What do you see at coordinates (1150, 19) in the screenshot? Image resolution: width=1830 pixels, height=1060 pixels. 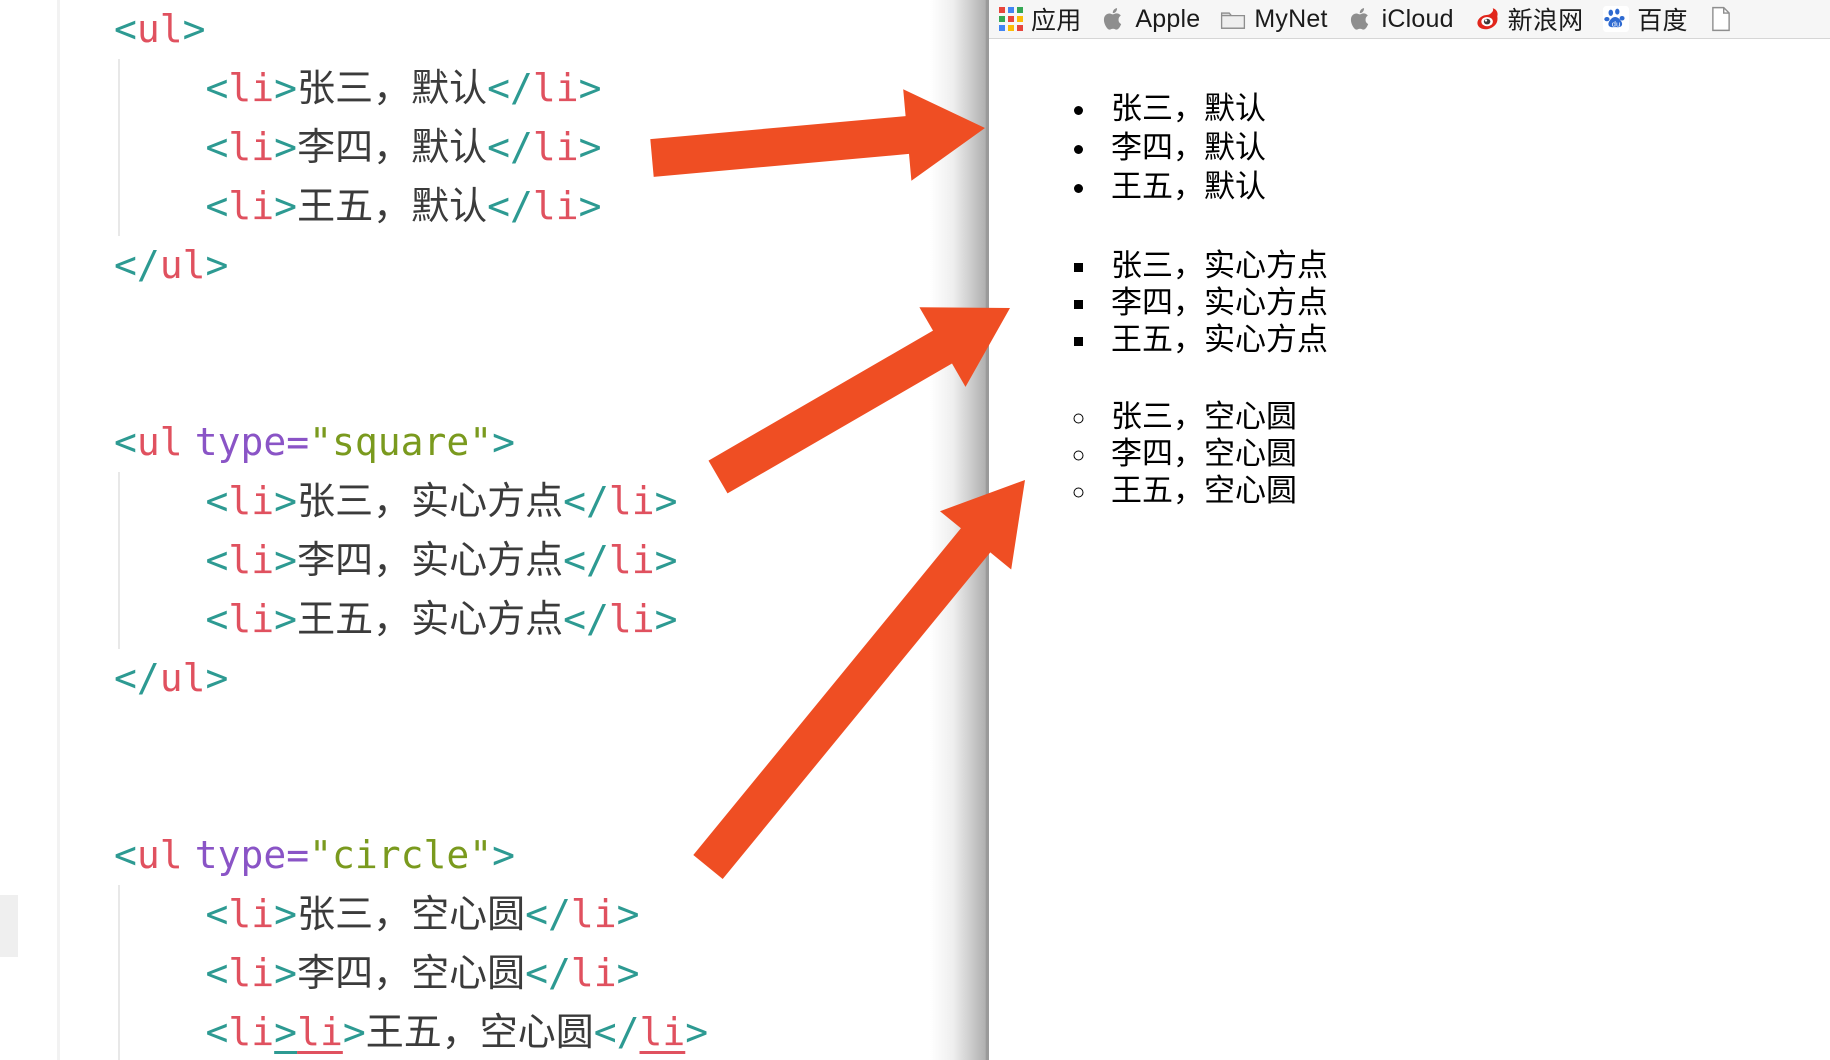 I see `bookmark-item: Apple` at bounding box center [1150, 19].